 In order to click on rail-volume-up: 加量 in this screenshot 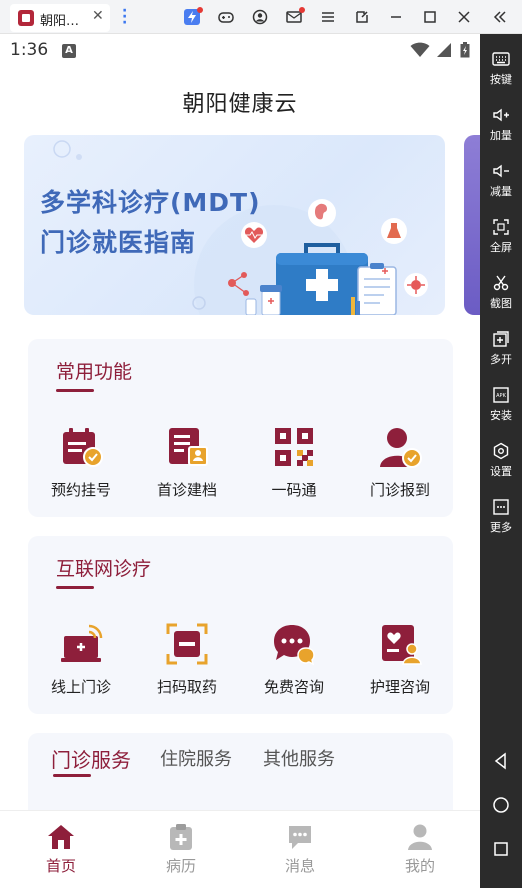, I will do `click(501, 124)`.